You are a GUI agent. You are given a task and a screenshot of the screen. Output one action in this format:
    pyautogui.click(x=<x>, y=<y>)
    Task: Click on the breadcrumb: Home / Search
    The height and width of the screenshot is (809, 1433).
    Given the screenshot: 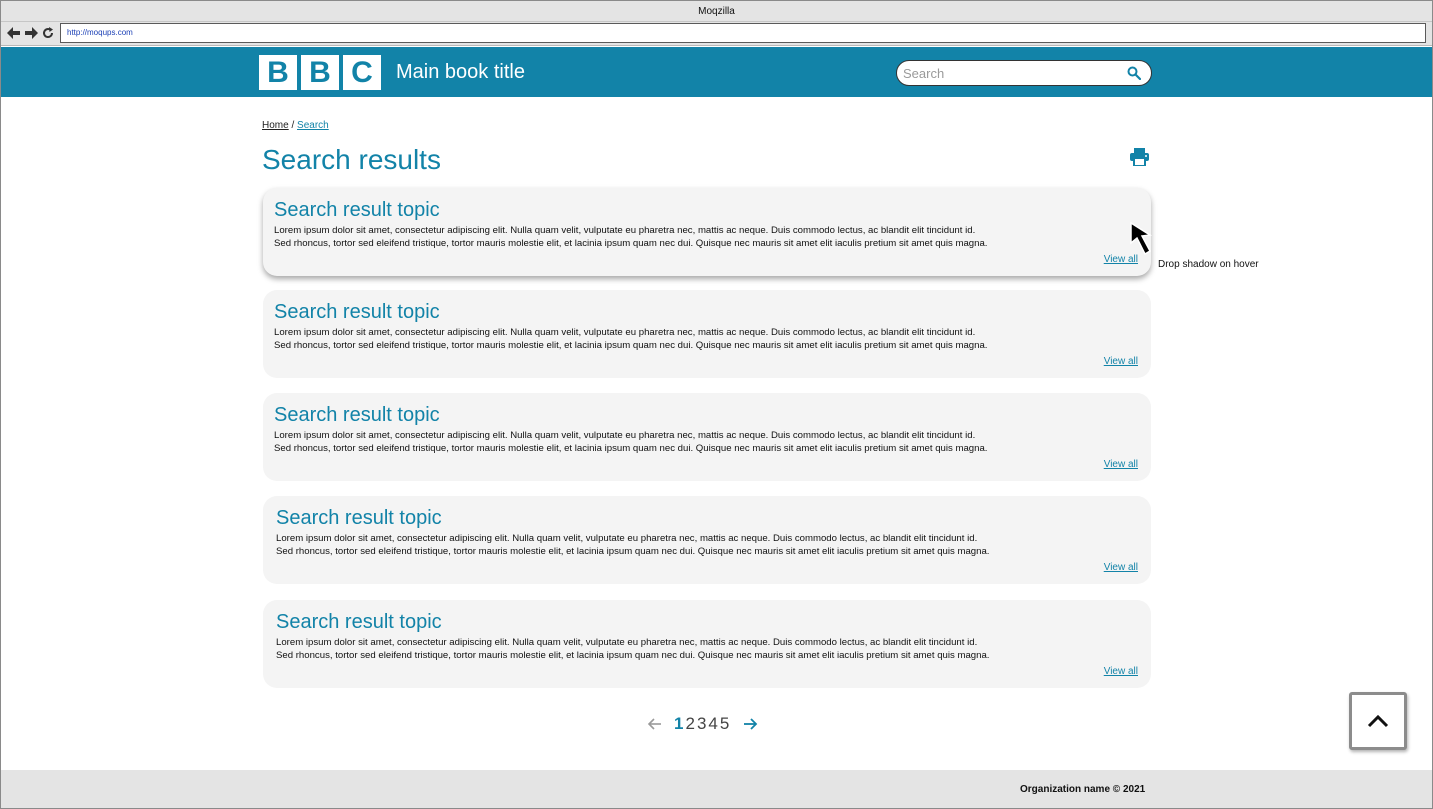 What is the action you would take?
    pyautogui.click(x=295, y=125)
    